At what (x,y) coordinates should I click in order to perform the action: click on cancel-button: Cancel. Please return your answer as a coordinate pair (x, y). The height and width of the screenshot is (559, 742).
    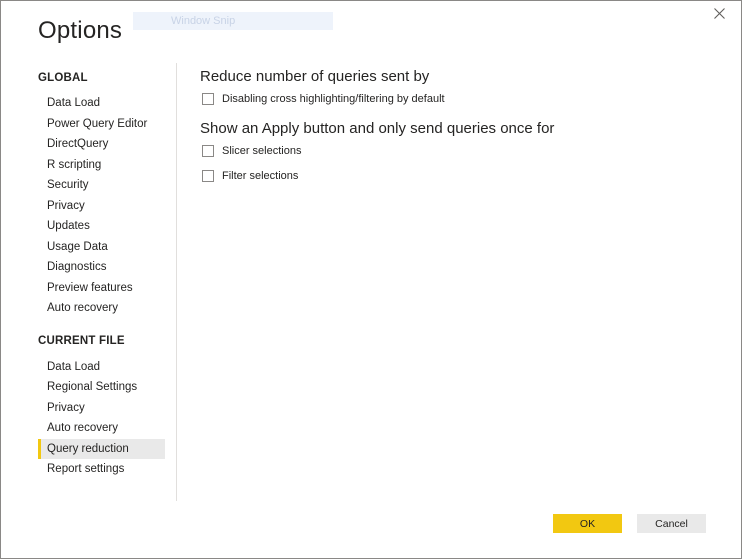
    Looking at the image, I should click on (671, 523).